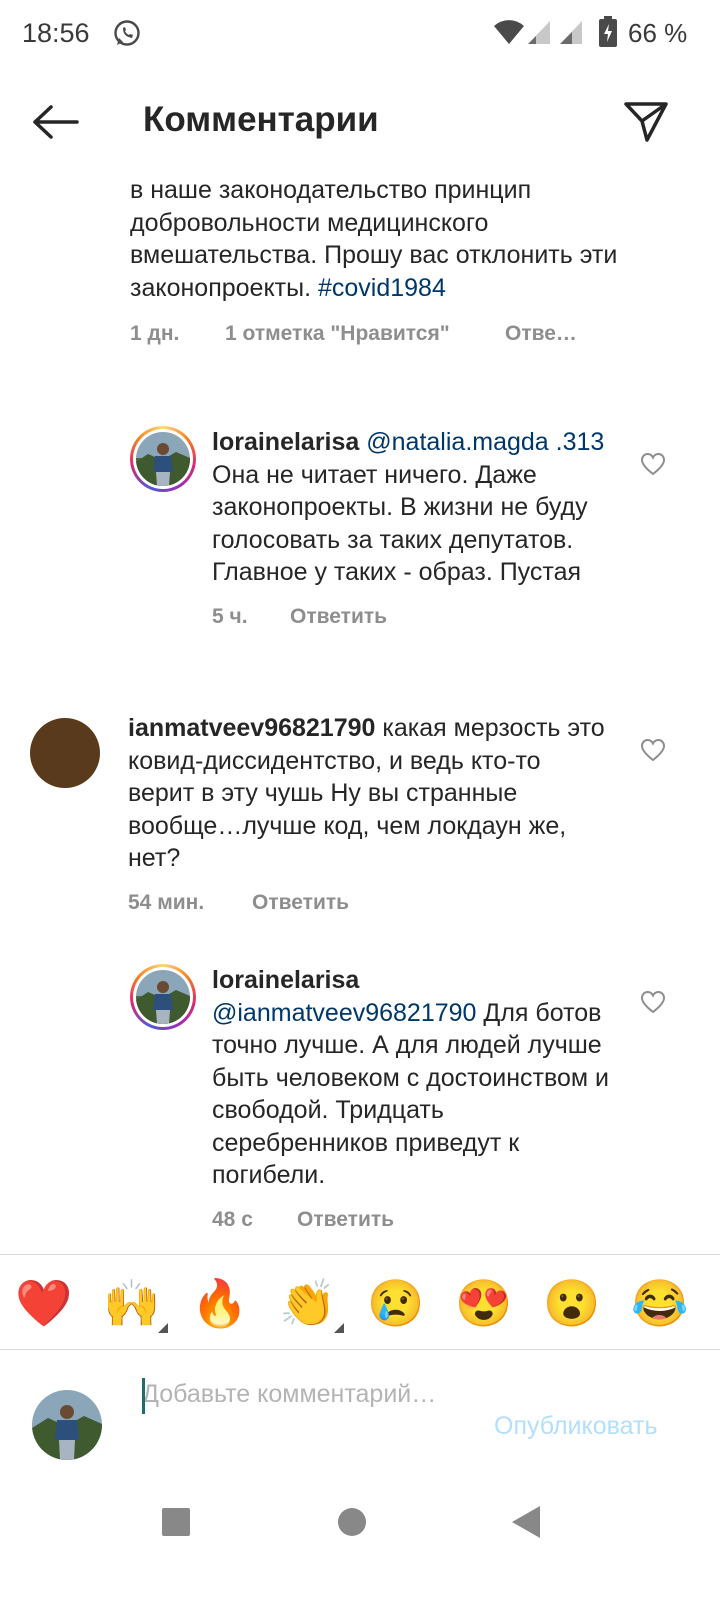 The image size is (720, 1600). Describe the element at coordinates (230, 616) in the screenshot. I see `comment-time: 5 ч.` at that location.